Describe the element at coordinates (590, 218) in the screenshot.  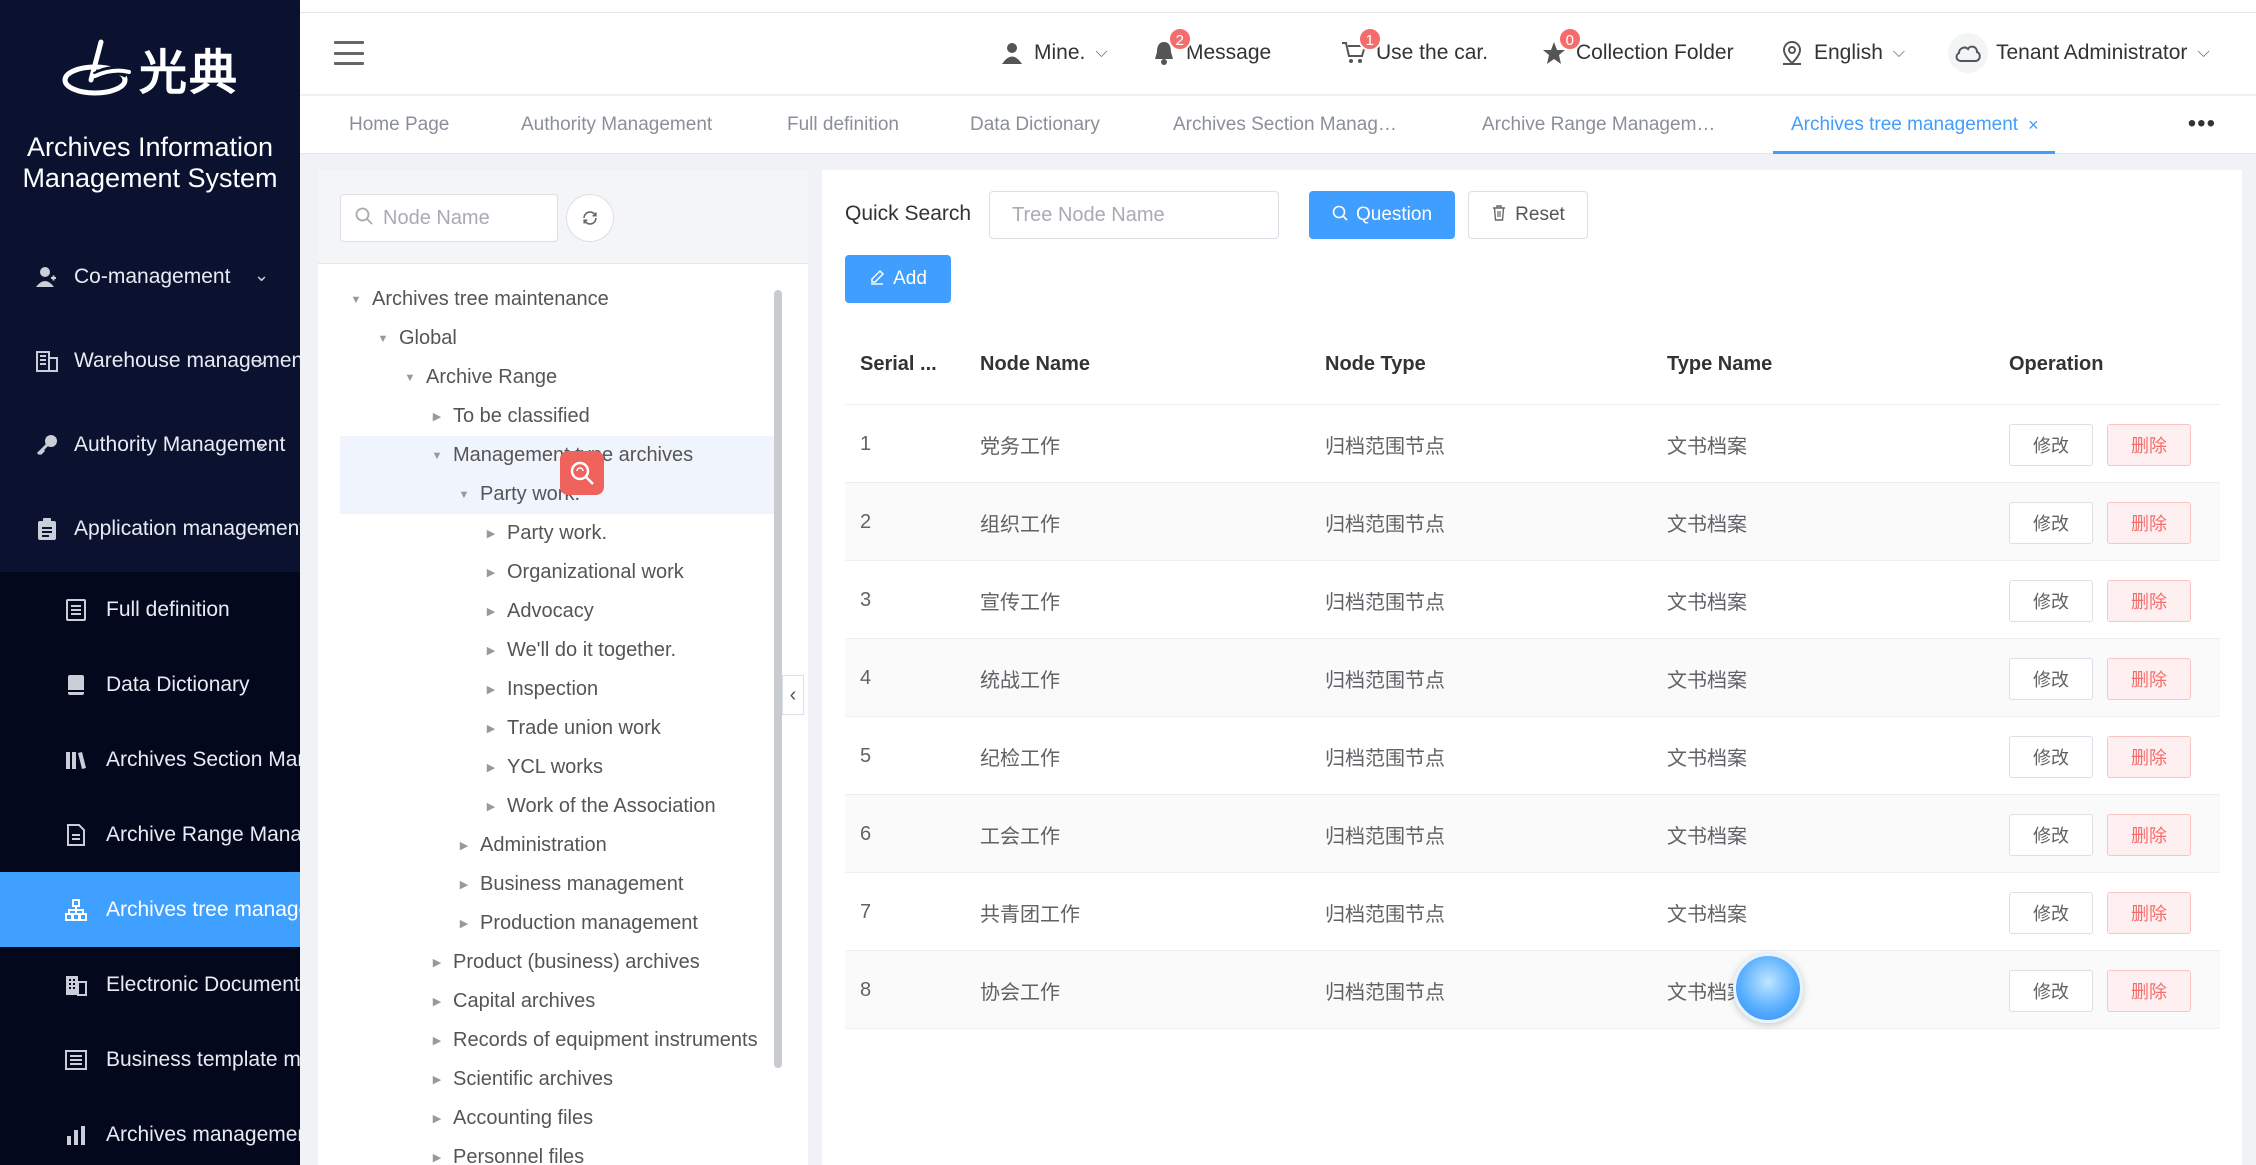
I see `refresh-button` at that location.